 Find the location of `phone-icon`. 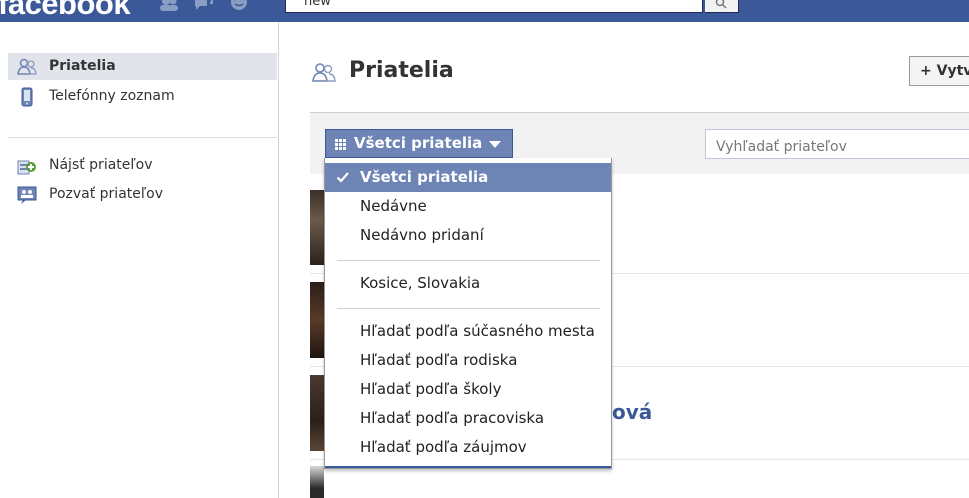

phone-icon is located at coordinates (27, 97).